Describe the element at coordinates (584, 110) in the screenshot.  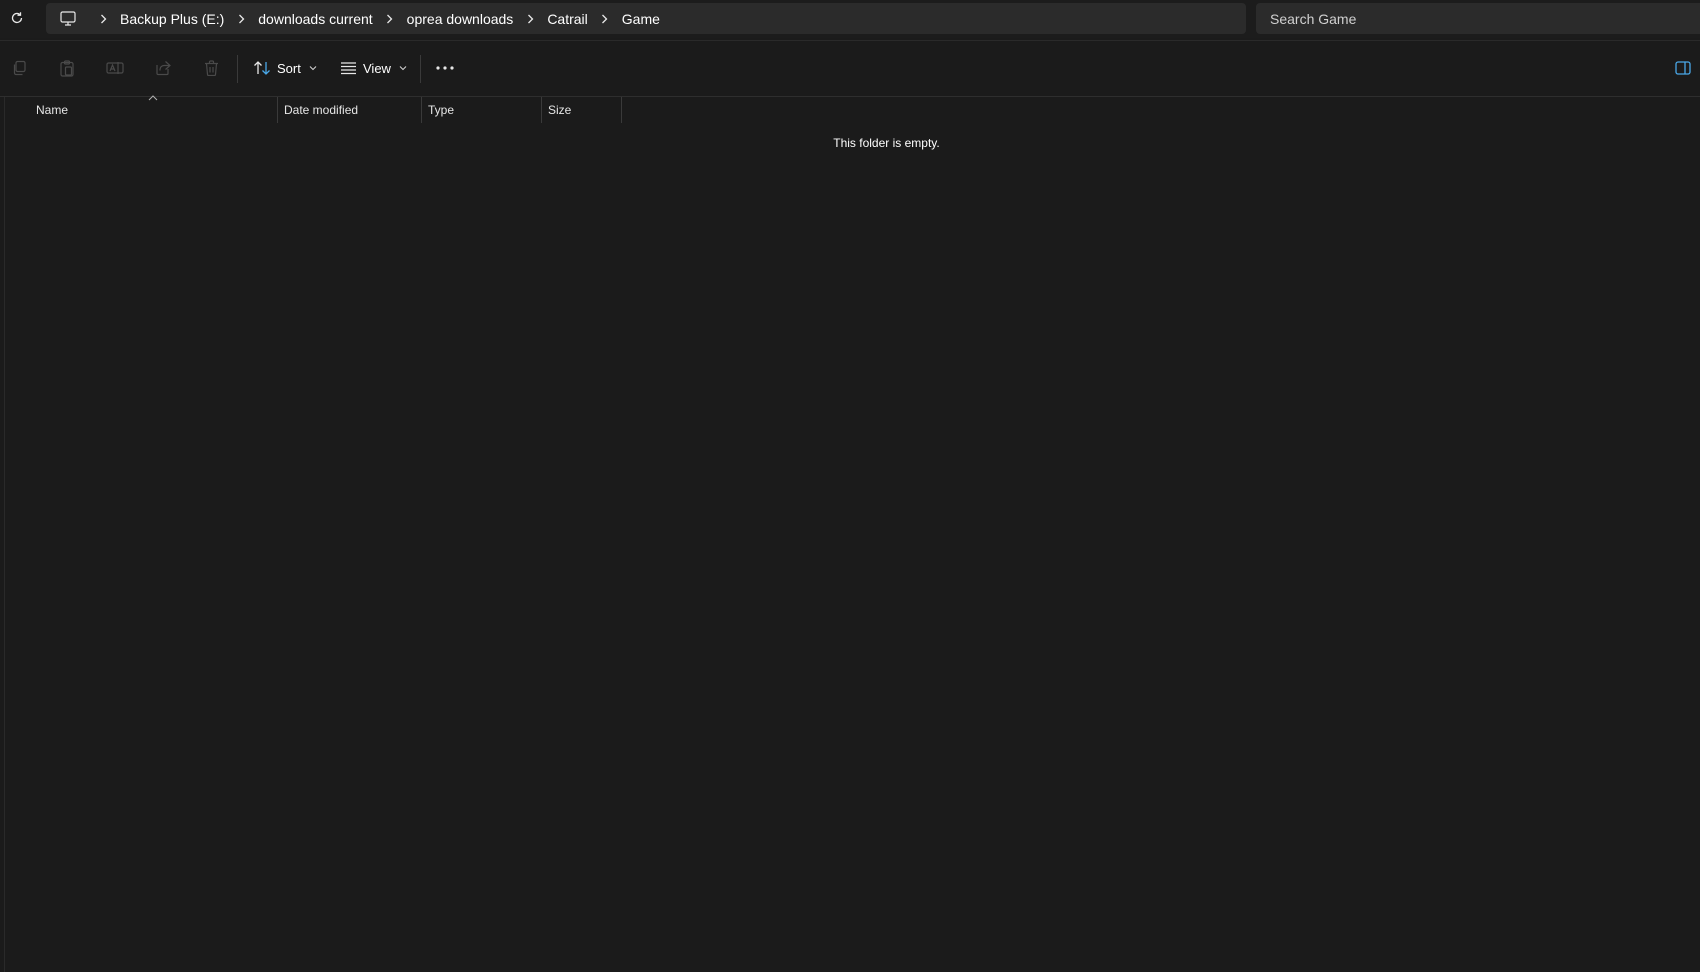
I see `column-header-size: Size` at that location.